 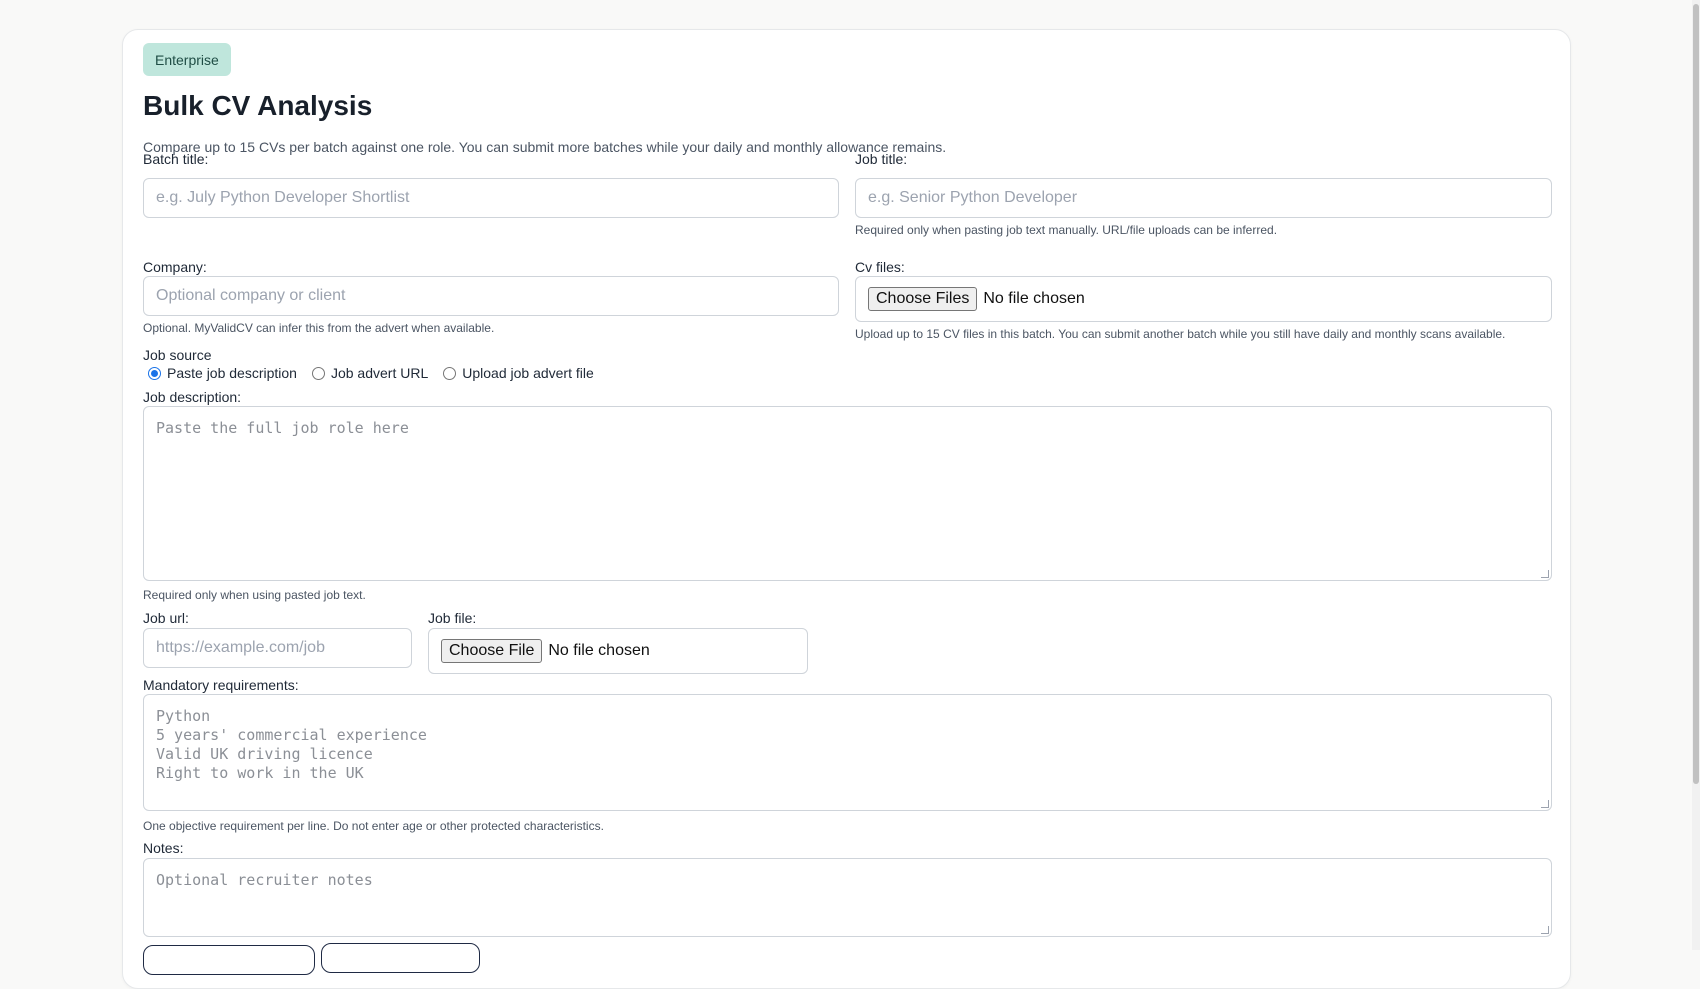 What do you see at coordinates (492, 651) in the screenshot?
I see `choose-file-button: Choose File` at bounding box center [492, 651].